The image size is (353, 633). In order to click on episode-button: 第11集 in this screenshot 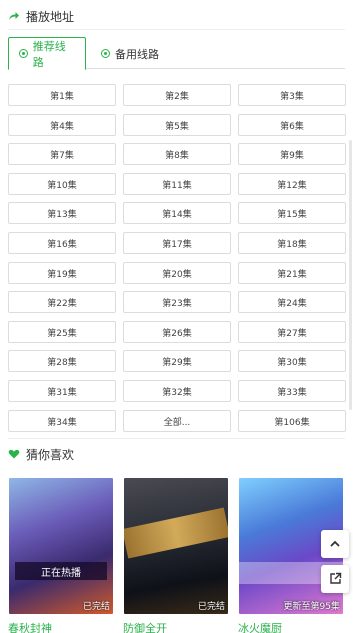, I will do `click(177, 184)`.